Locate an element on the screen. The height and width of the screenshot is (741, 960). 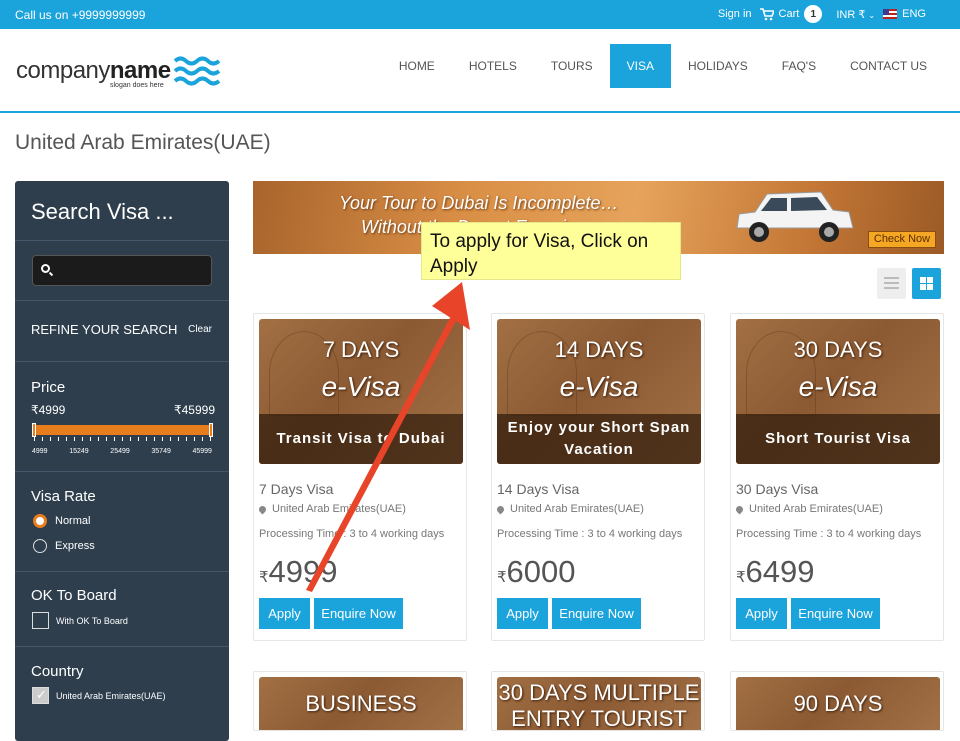
price-range-slider is located at coordinates (122, 432).